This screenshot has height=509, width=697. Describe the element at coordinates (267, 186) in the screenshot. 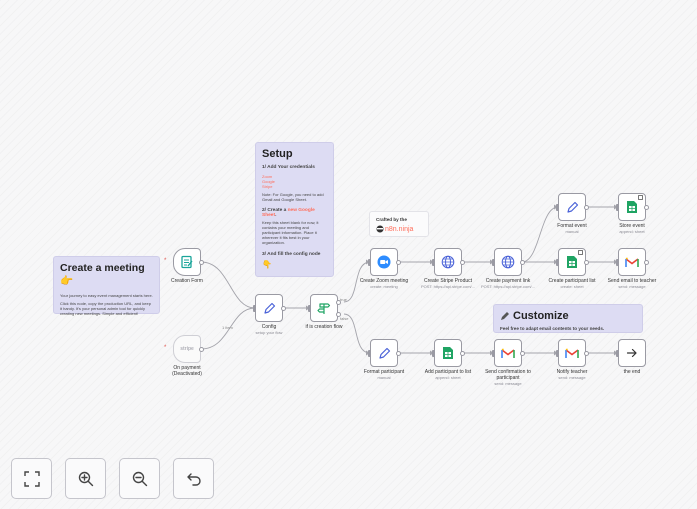

I see `credential-stripe: Stripe` at that location.